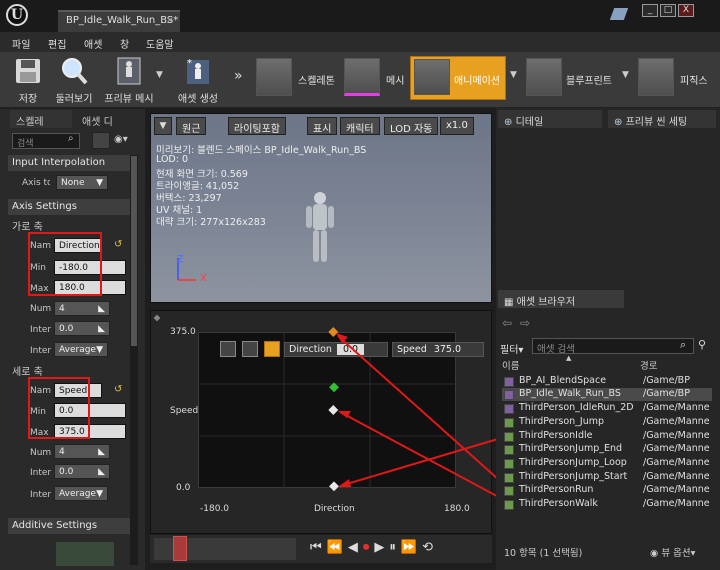  What do you see at coordinates (607, 394) in the screenshot?
I see `list-item-selected: BP_Idle_Walk_Run_BS/Game/BP` at bounding box center [607, 394].